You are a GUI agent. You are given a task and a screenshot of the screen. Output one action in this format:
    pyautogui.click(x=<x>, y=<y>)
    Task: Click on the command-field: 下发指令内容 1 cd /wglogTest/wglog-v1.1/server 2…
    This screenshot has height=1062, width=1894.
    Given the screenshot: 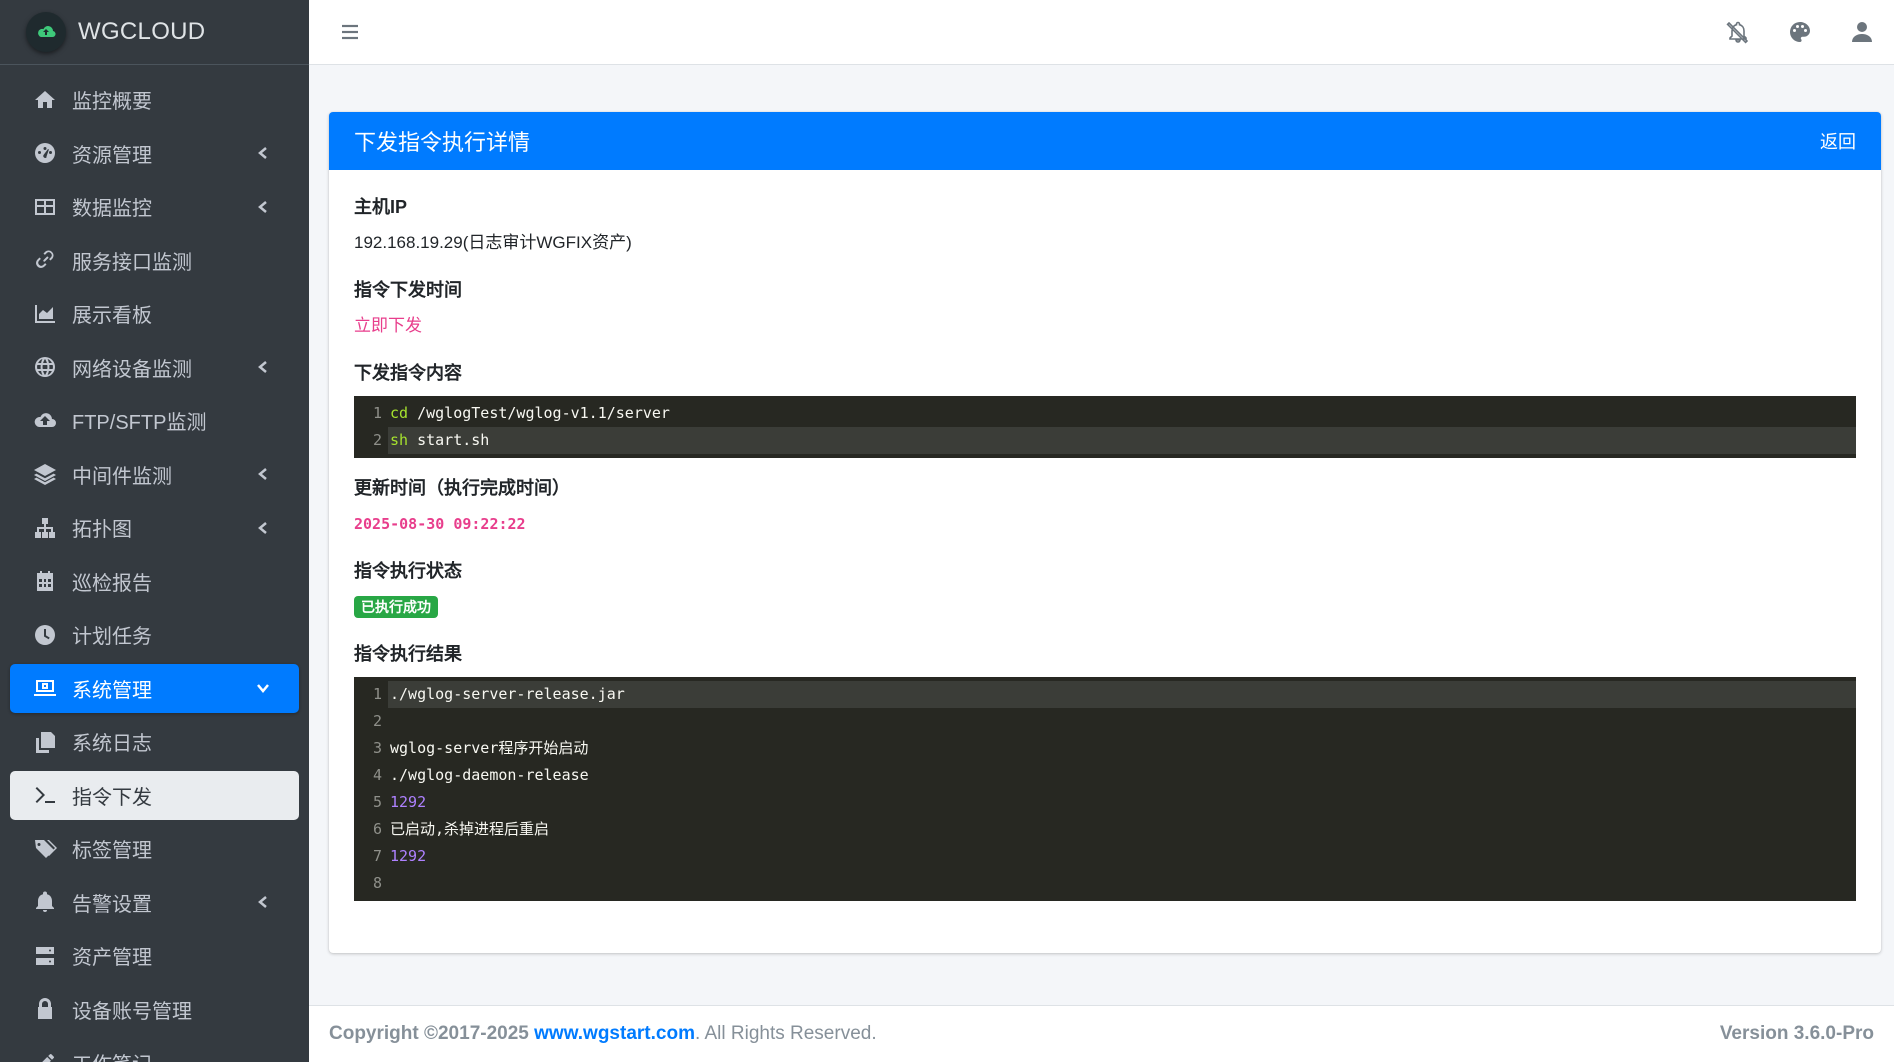 What is the action you would take?
    pyautogui.click(x=1105, y=409)
    